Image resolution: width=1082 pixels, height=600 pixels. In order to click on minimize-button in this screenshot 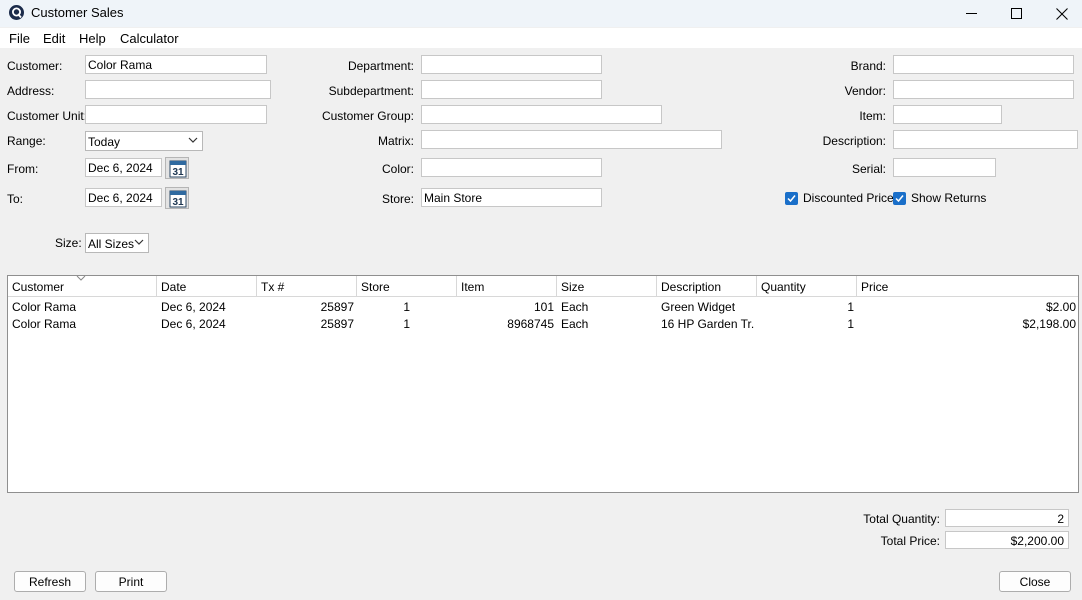, I will do `click(971, 13)`.